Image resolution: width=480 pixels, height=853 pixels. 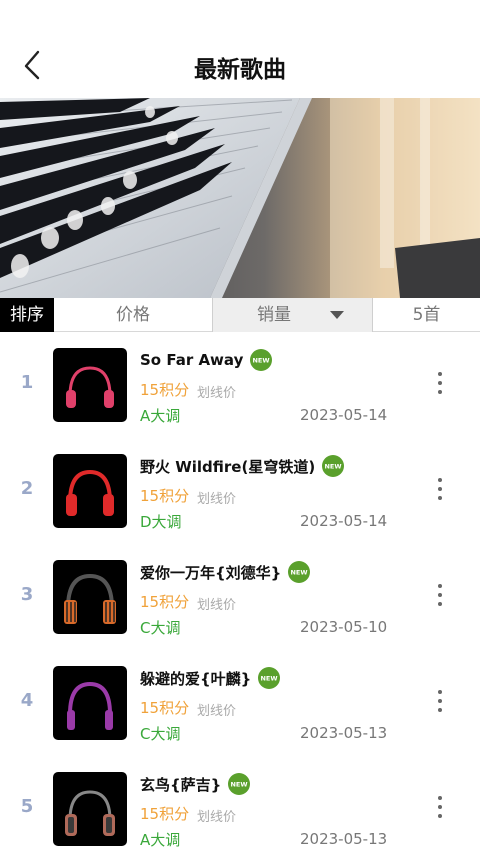 I want to click on song-title: So Far Away, so click(x=192, y=360).